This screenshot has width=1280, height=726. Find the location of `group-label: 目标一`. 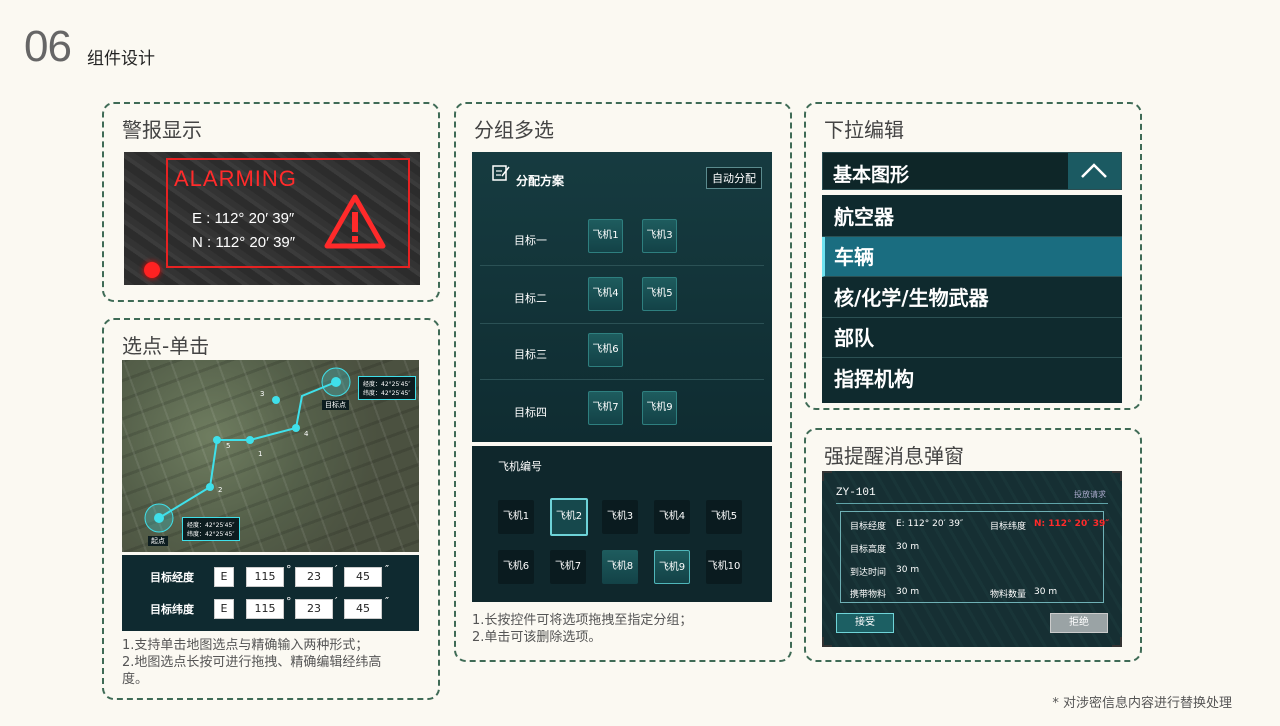

group-label: 目标一 is located at coordinates (530, 240).